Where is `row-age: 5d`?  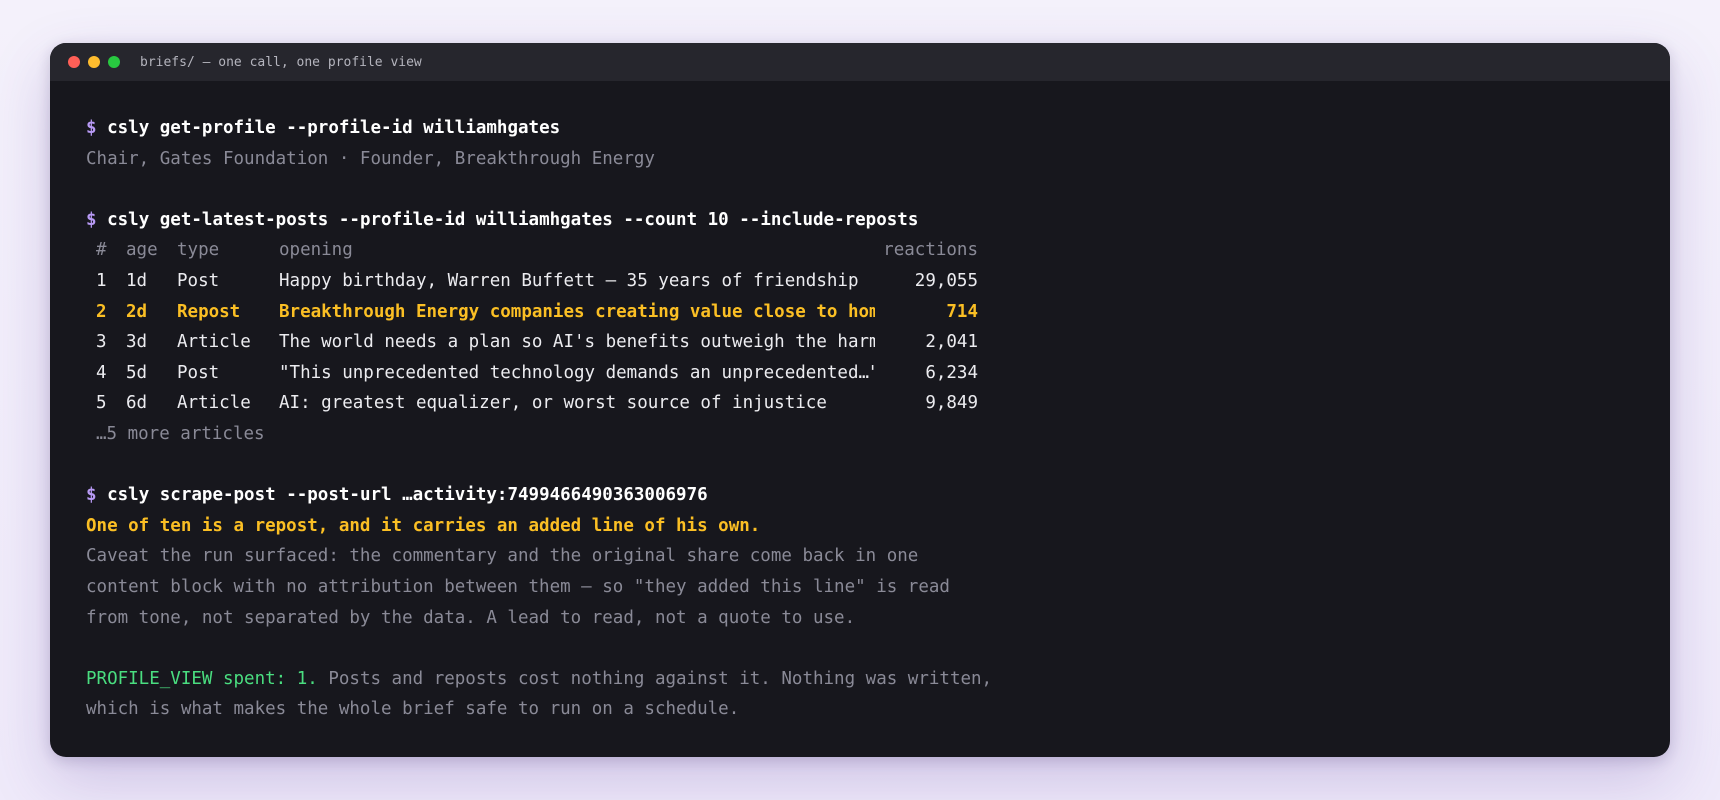 row-age: 5d is located at coordinates (137, 372).